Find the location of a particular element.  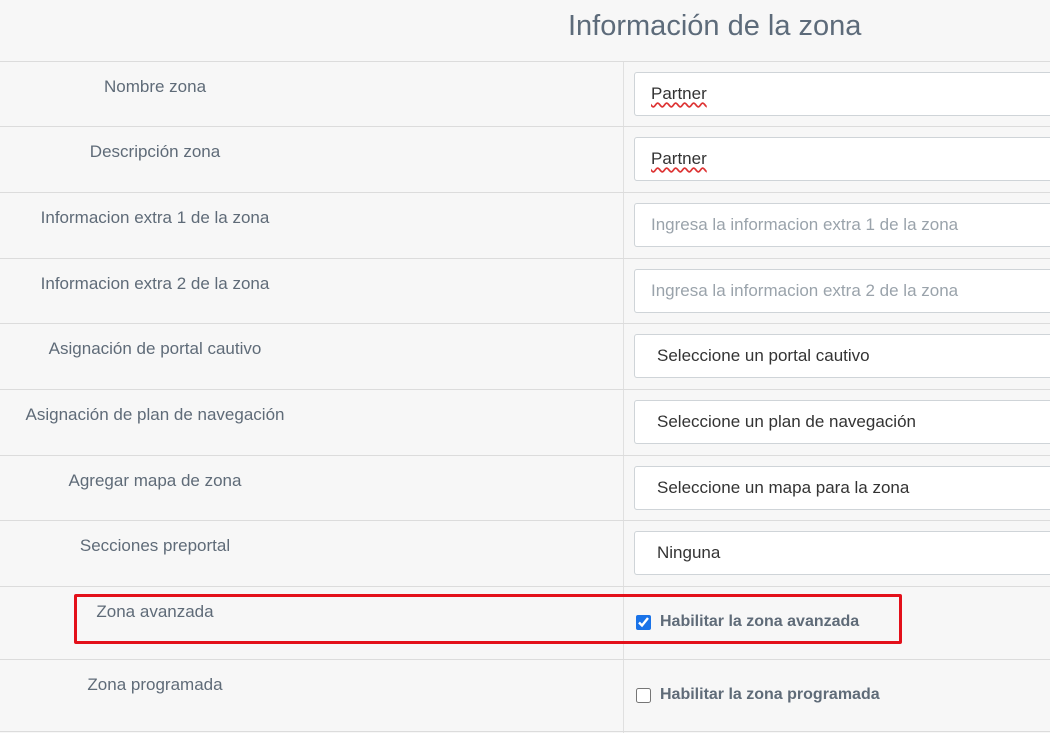

row-extra2: Informacion extra 2 de la zona is located at coordinates (525, 290).